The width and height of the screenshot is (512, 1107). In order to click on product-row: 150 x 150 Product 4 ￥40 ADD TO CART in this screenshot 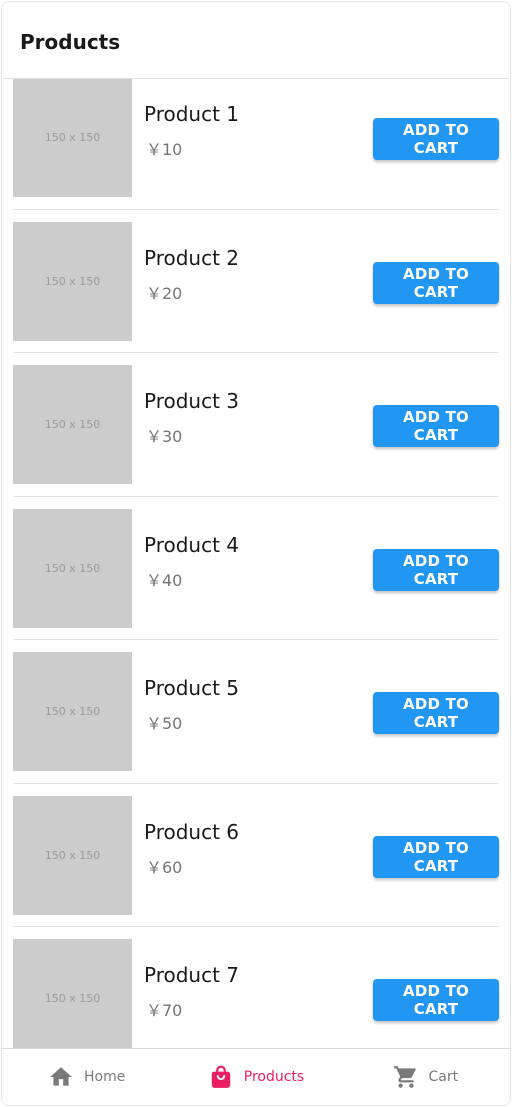, I will do `click(256, 568)`.